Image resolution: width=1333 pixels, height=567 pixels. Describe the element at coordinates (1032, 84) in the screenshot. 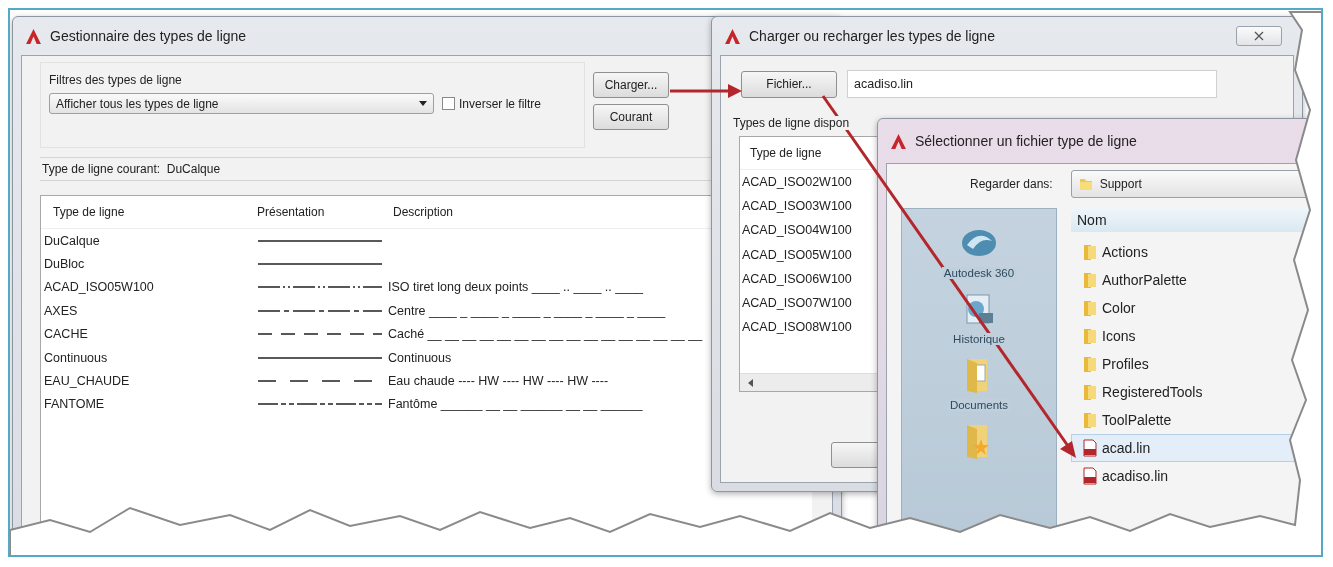

I see `file-name-field: acadiso.lin` at that location.